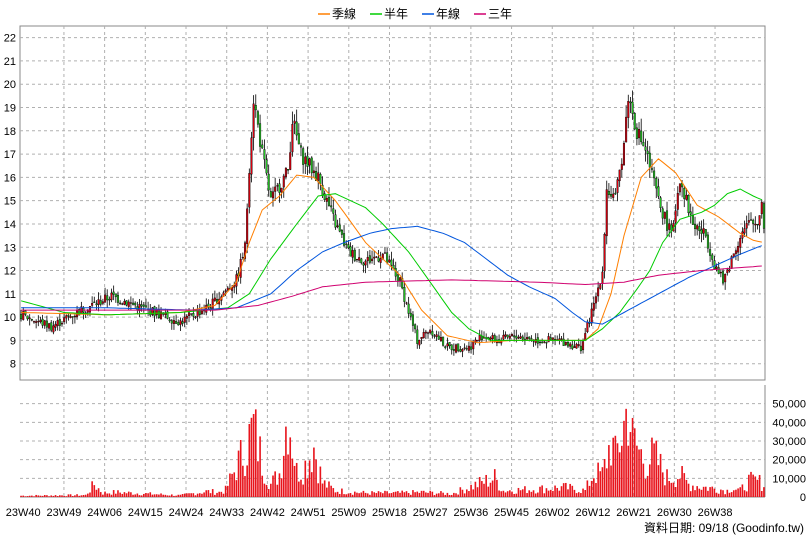 This screenshot has width=808, height=540. What do you see at coordinates (415, 13) in the screenshot?
I see `legend: 季線 半年 年線 三年` at bounding box center [415, 13].